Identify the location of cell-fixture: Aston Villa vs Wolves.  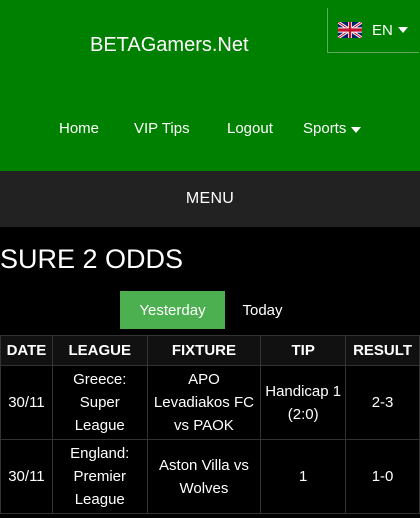
(204, 476).